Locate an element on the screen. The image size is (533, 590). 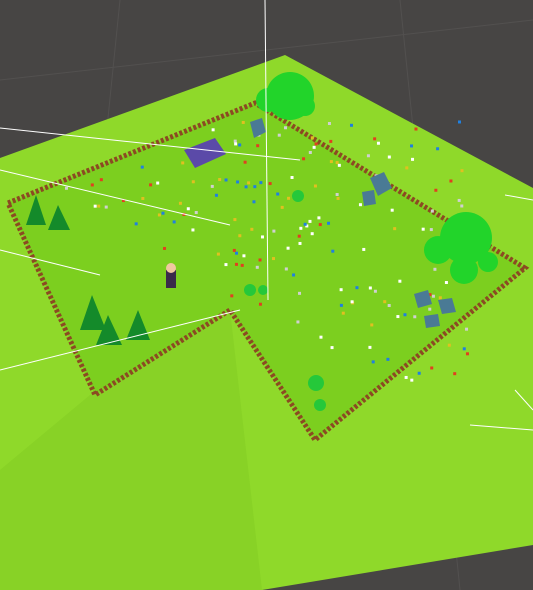
rock-icon is located at coordinates (369, 198).